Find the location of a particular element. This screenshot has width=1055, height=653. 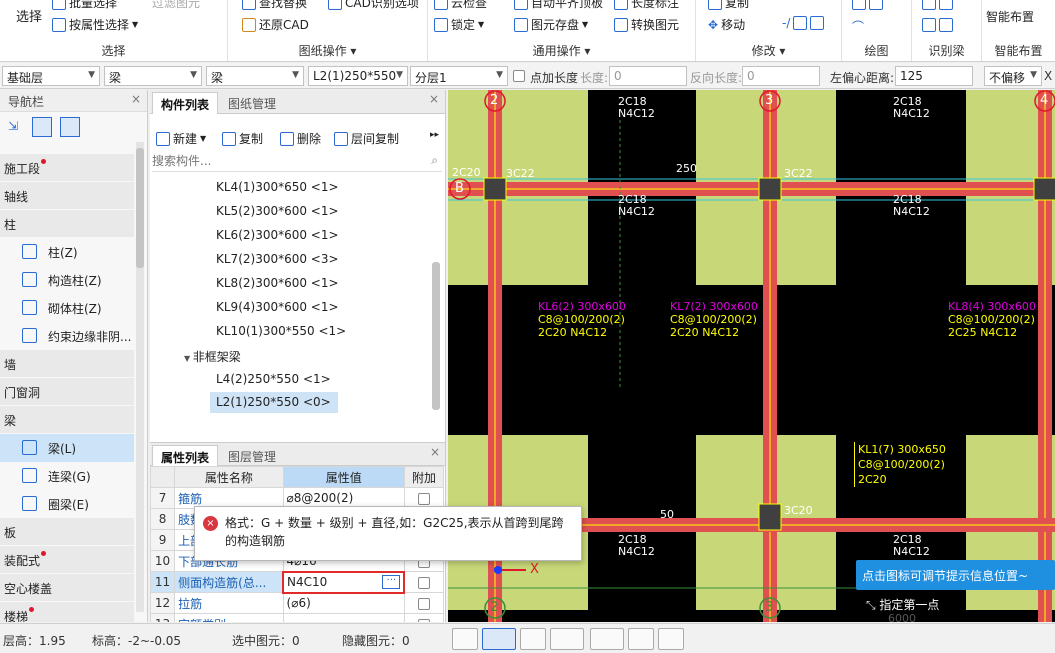

copy-between-floors-button: 层间复制 is located at coordinates (366, 138).